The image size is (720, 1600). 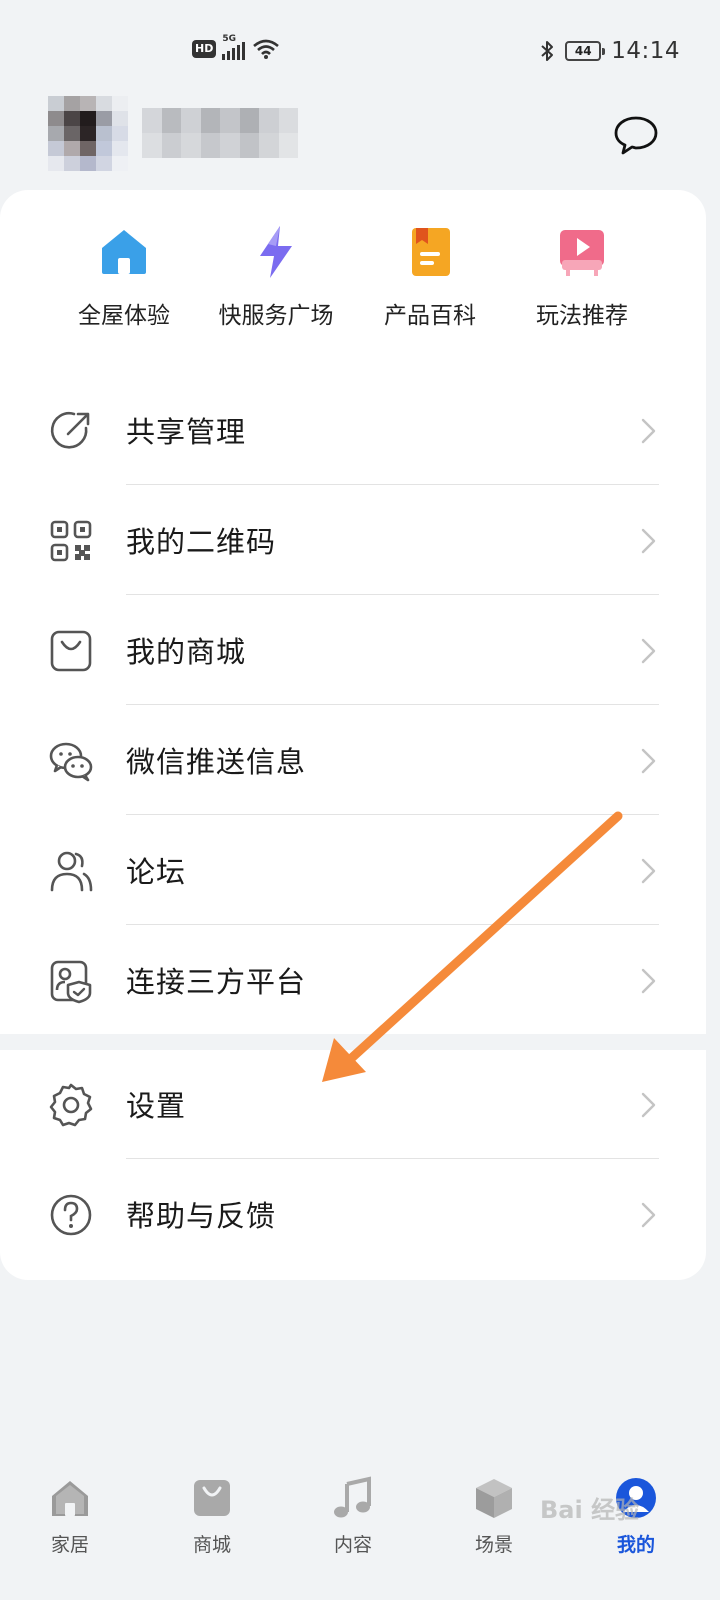 I want to click on menu-item-share-management: 共享管理, so click(x=353, y=431).